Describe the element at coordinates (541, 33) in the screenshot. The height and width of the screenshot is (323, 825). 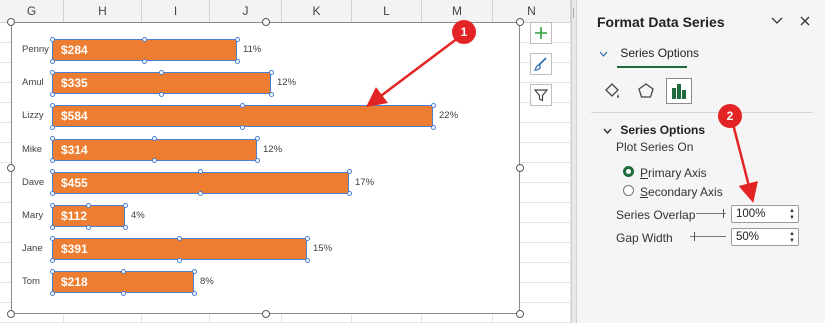
I see `chart-elements-button` at that location.